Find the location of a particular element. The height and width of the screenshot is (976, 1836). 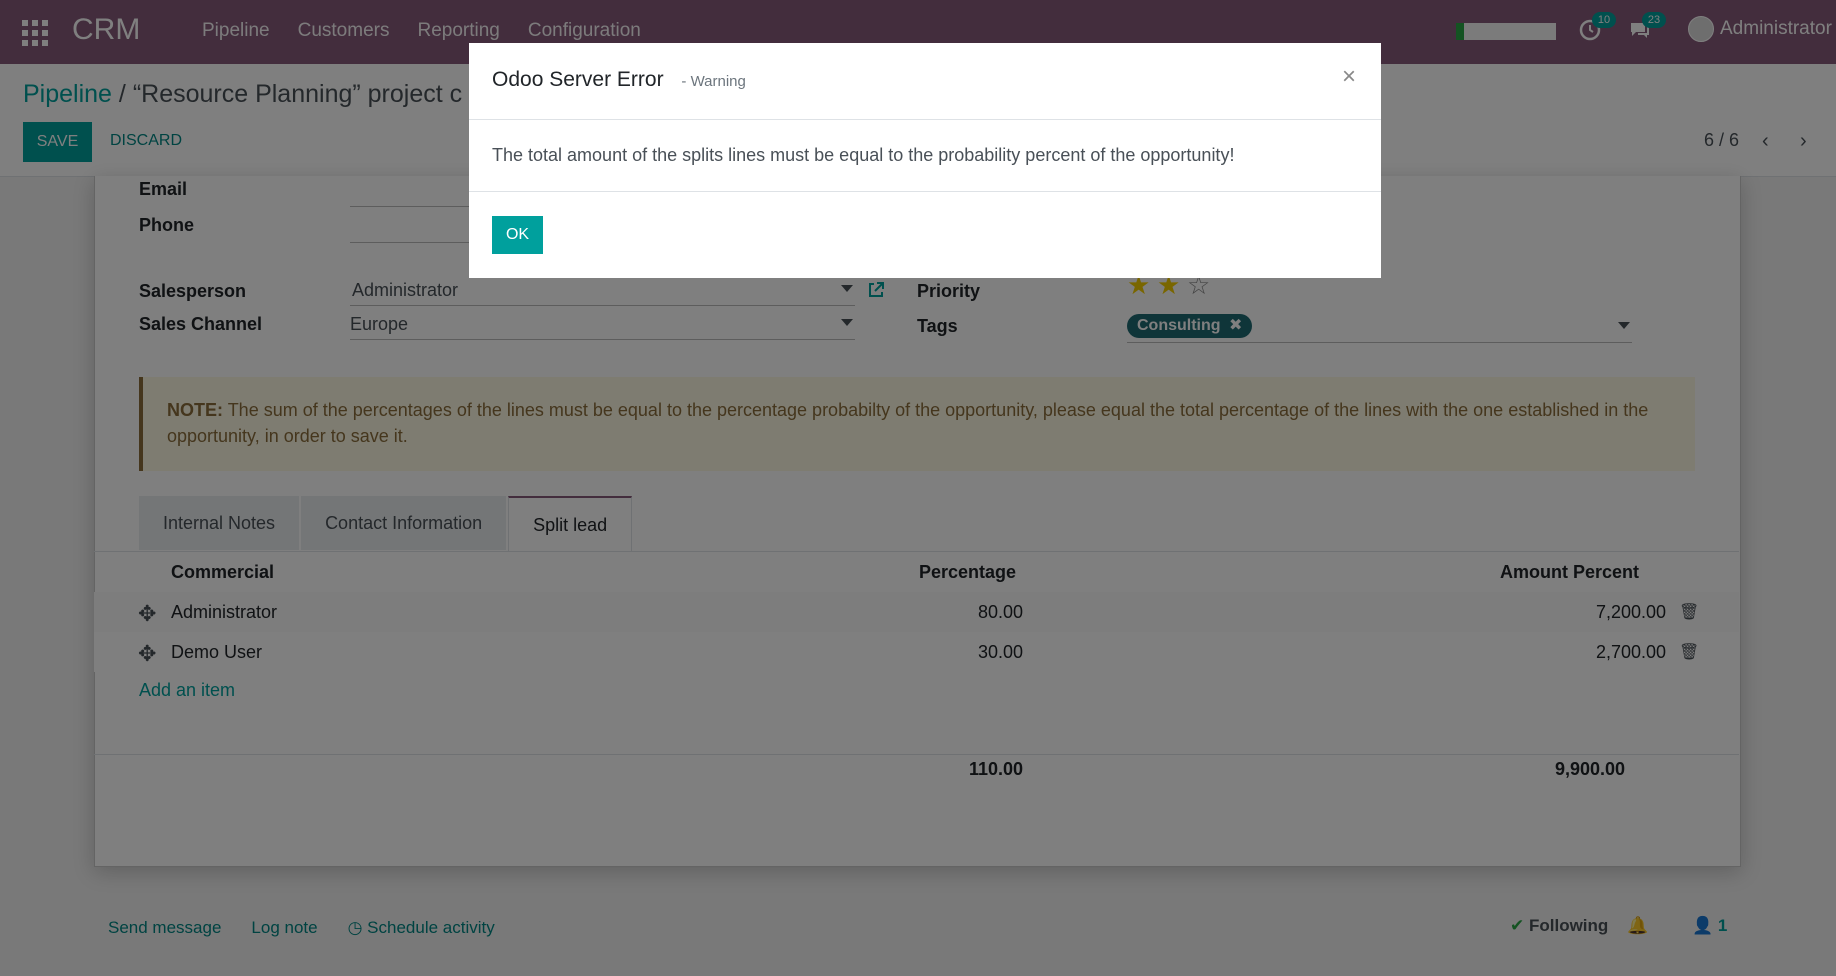

dialog-subtitle: - Warning is located at coordinates (713, 81).